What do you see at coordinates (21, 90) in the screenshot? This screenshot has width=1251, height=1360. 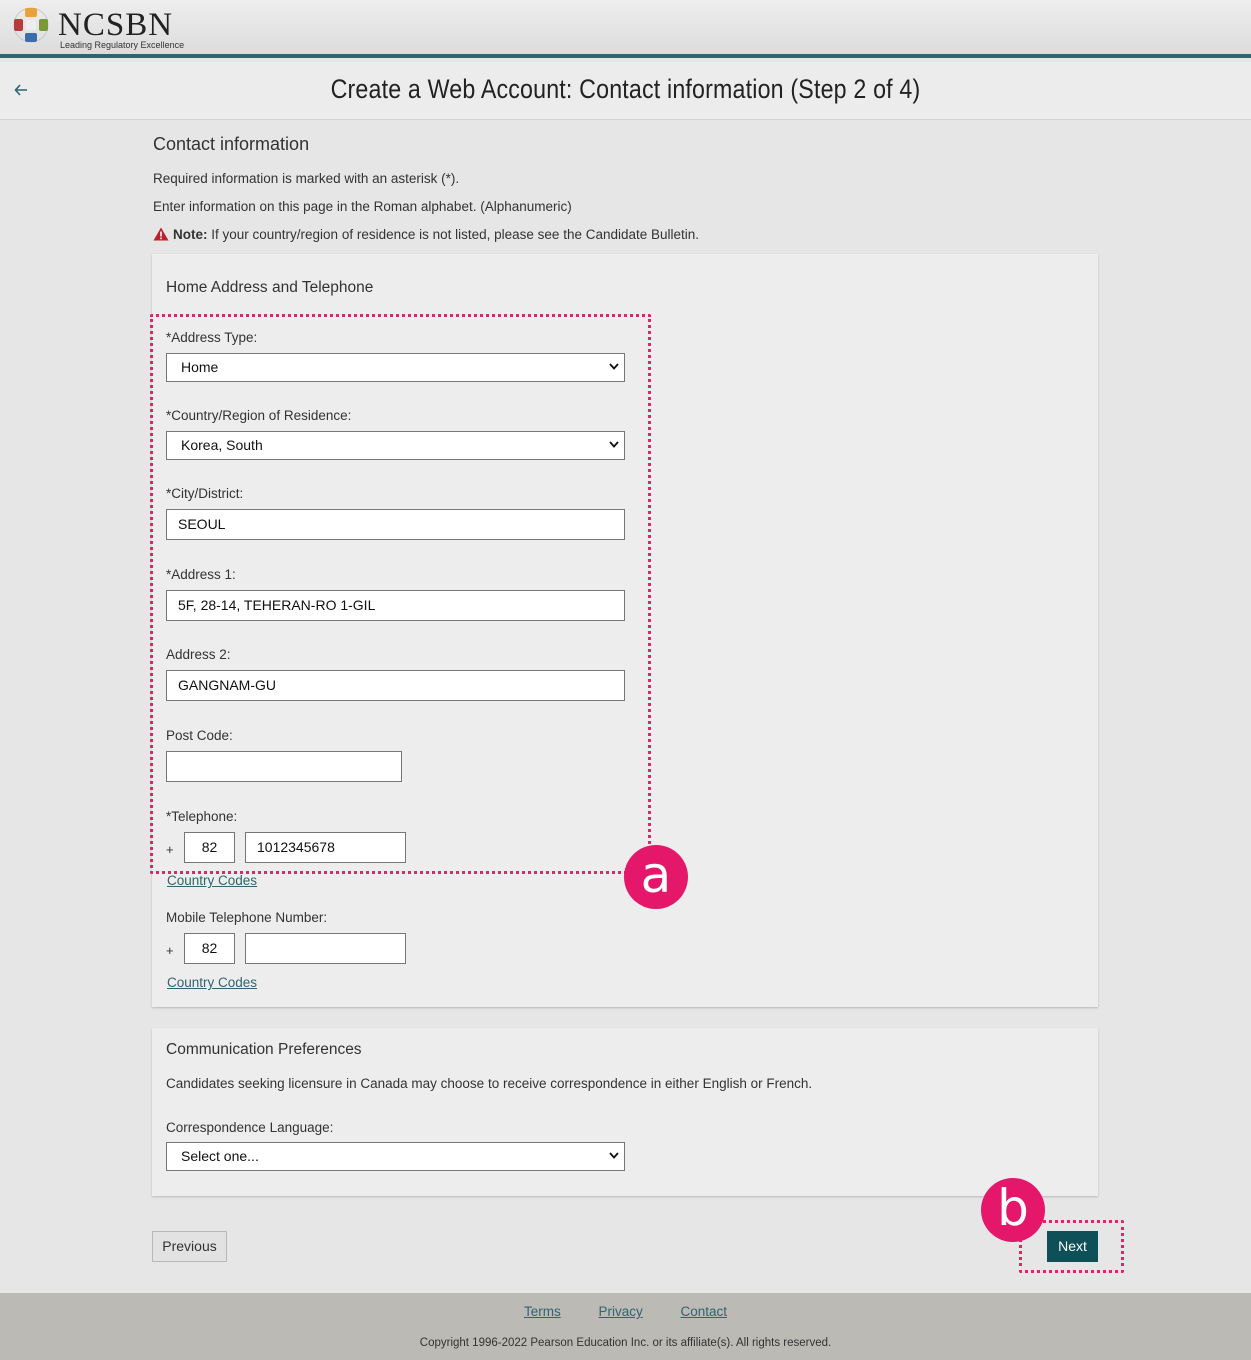 I see `back-arrow-icon` at bounding box center [21, 90].